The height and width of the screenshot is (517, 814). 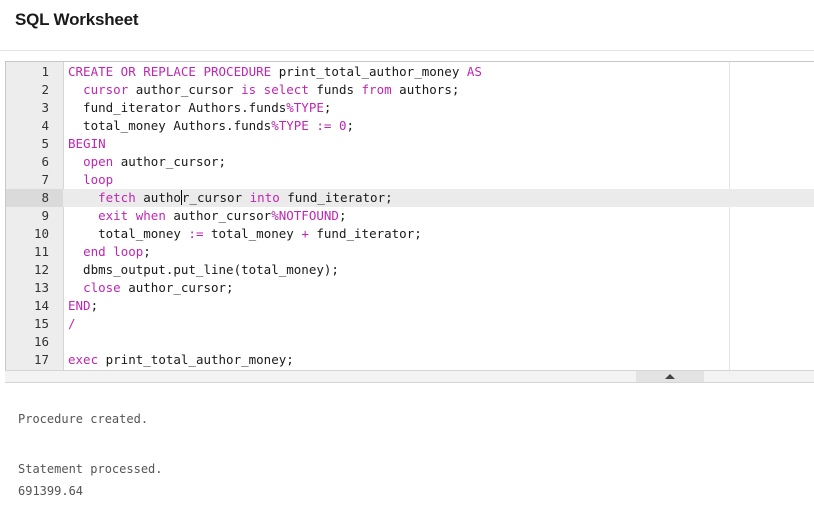 I want to click on pane-splitter, so click(x=409, y=376).